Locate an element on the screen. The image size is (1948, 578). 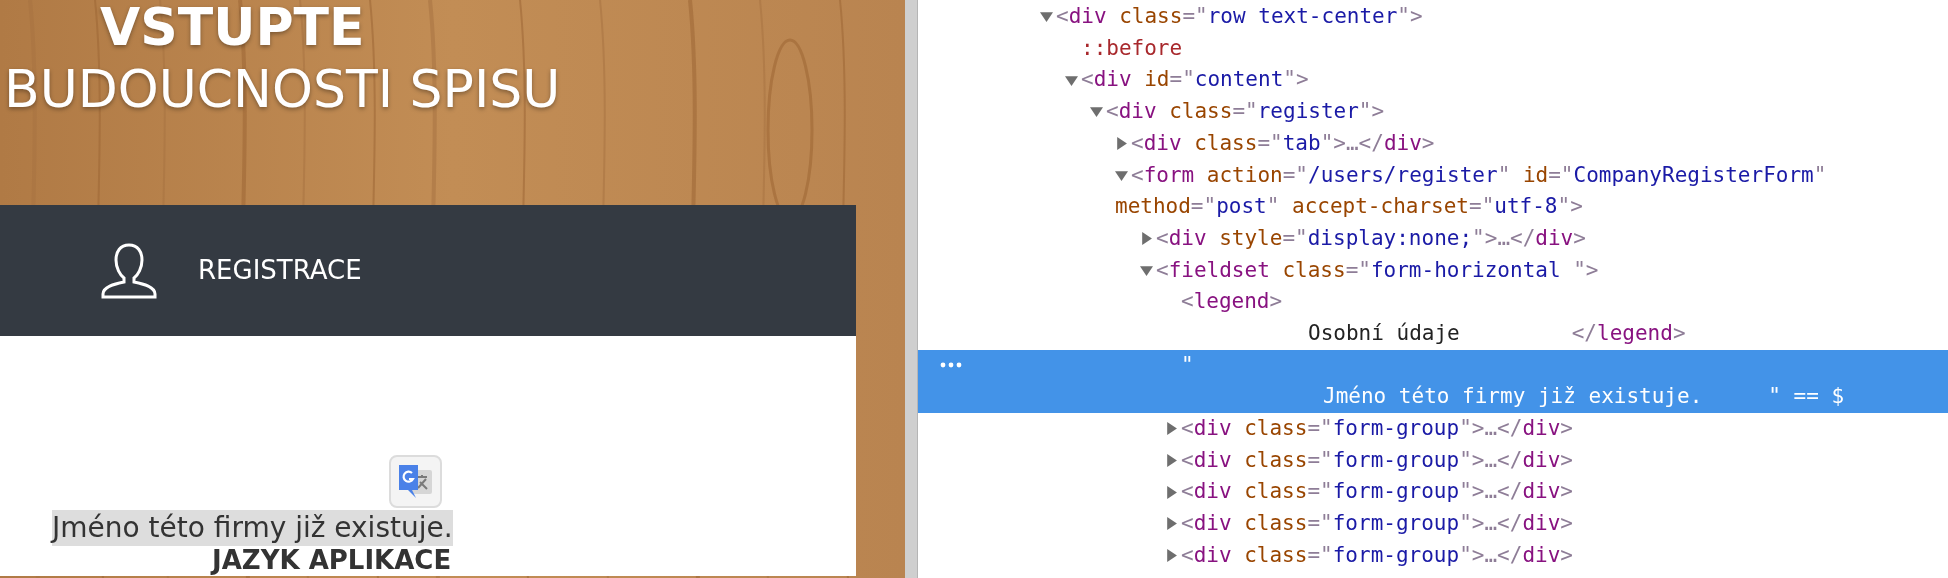
code-tag: fieldset is located at coordinates (1219, 270).